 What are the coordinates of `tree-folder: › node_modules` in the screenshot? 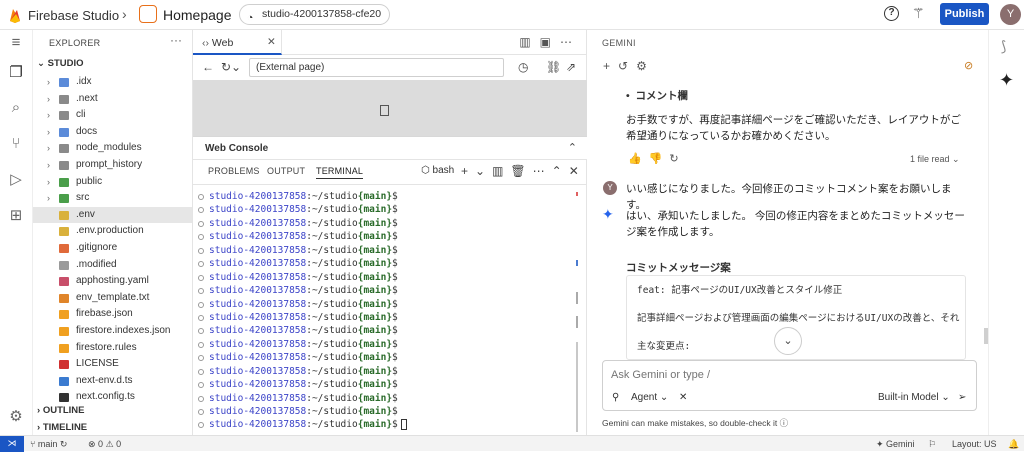 It's located at (112, 148).